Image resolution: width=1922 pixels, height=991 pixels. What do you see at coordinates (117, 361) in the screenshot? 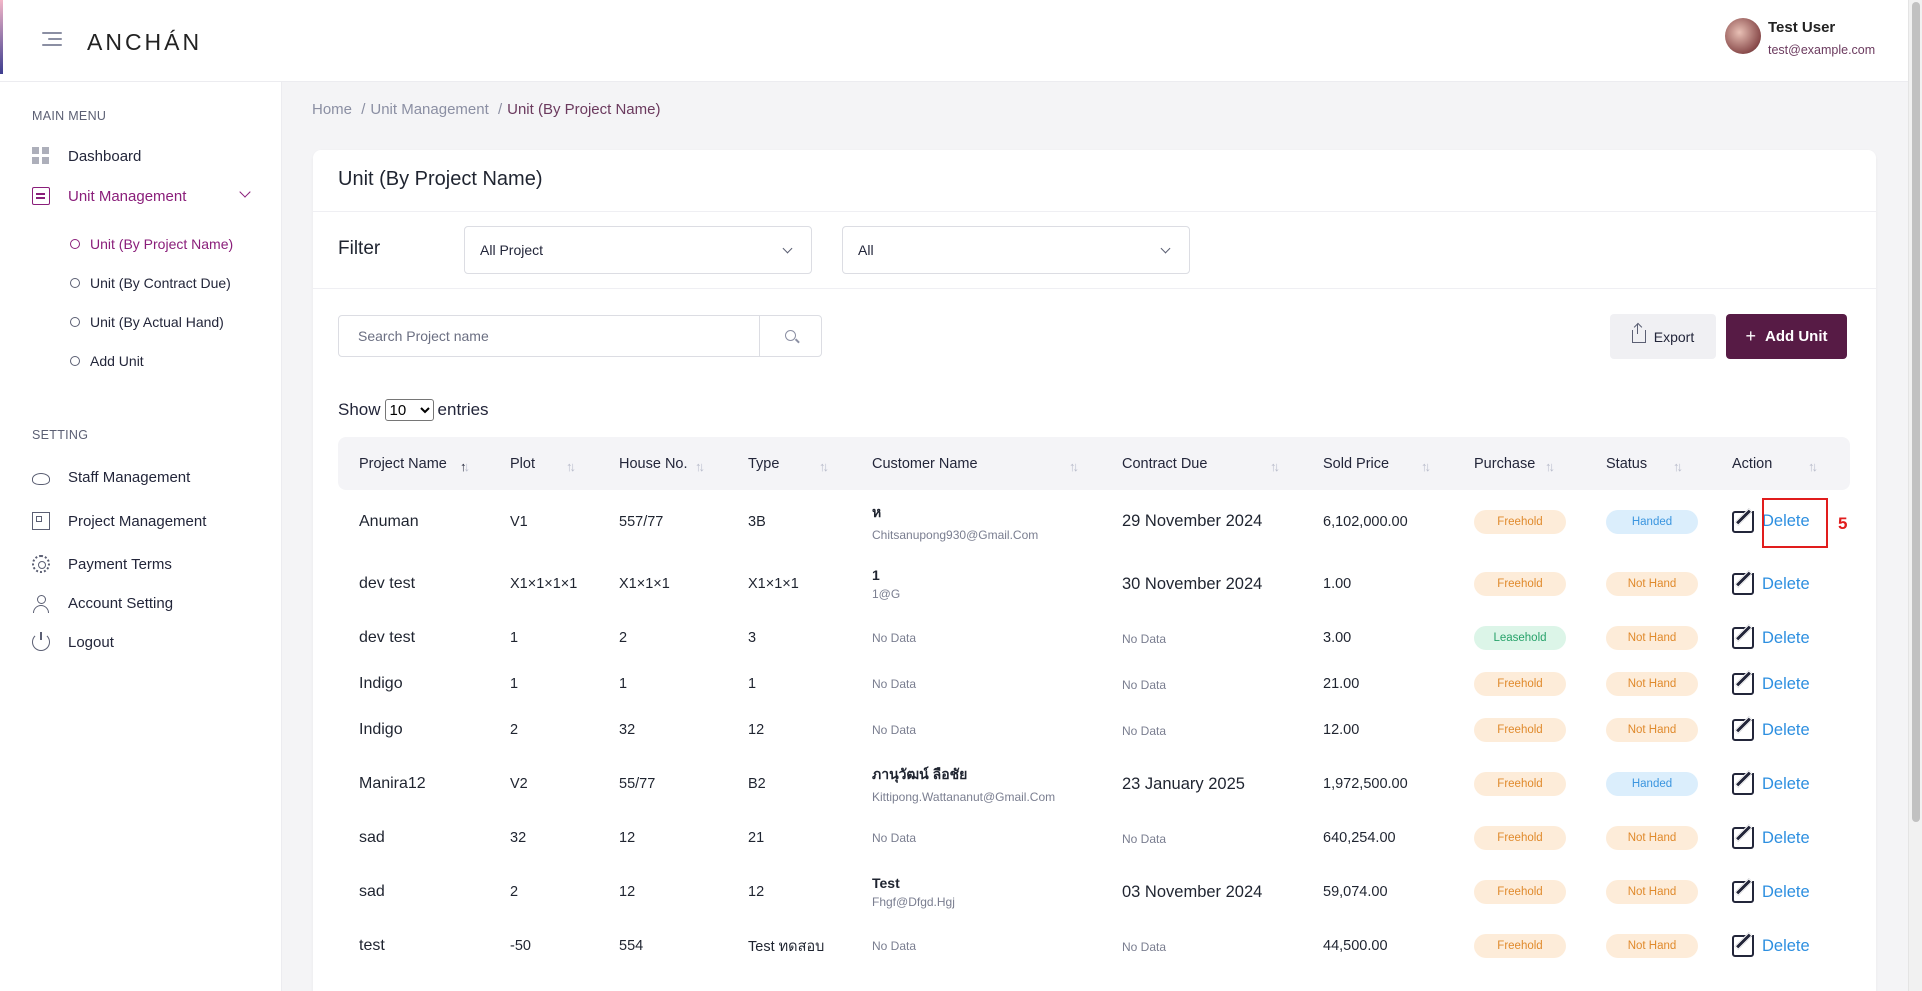
I see `sidebar-subitem-label: Add Unit` at bounding box center [117, 361].